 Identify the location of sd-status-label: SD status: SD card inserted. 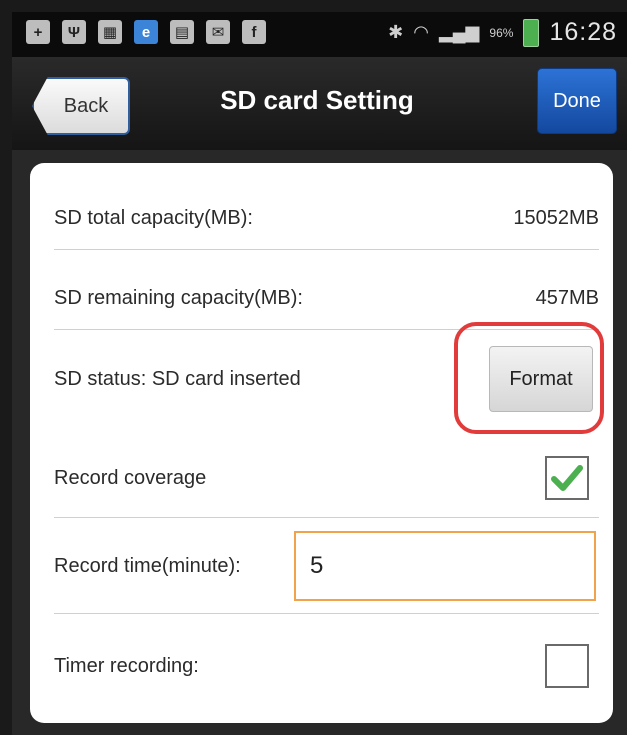
(177, 378).